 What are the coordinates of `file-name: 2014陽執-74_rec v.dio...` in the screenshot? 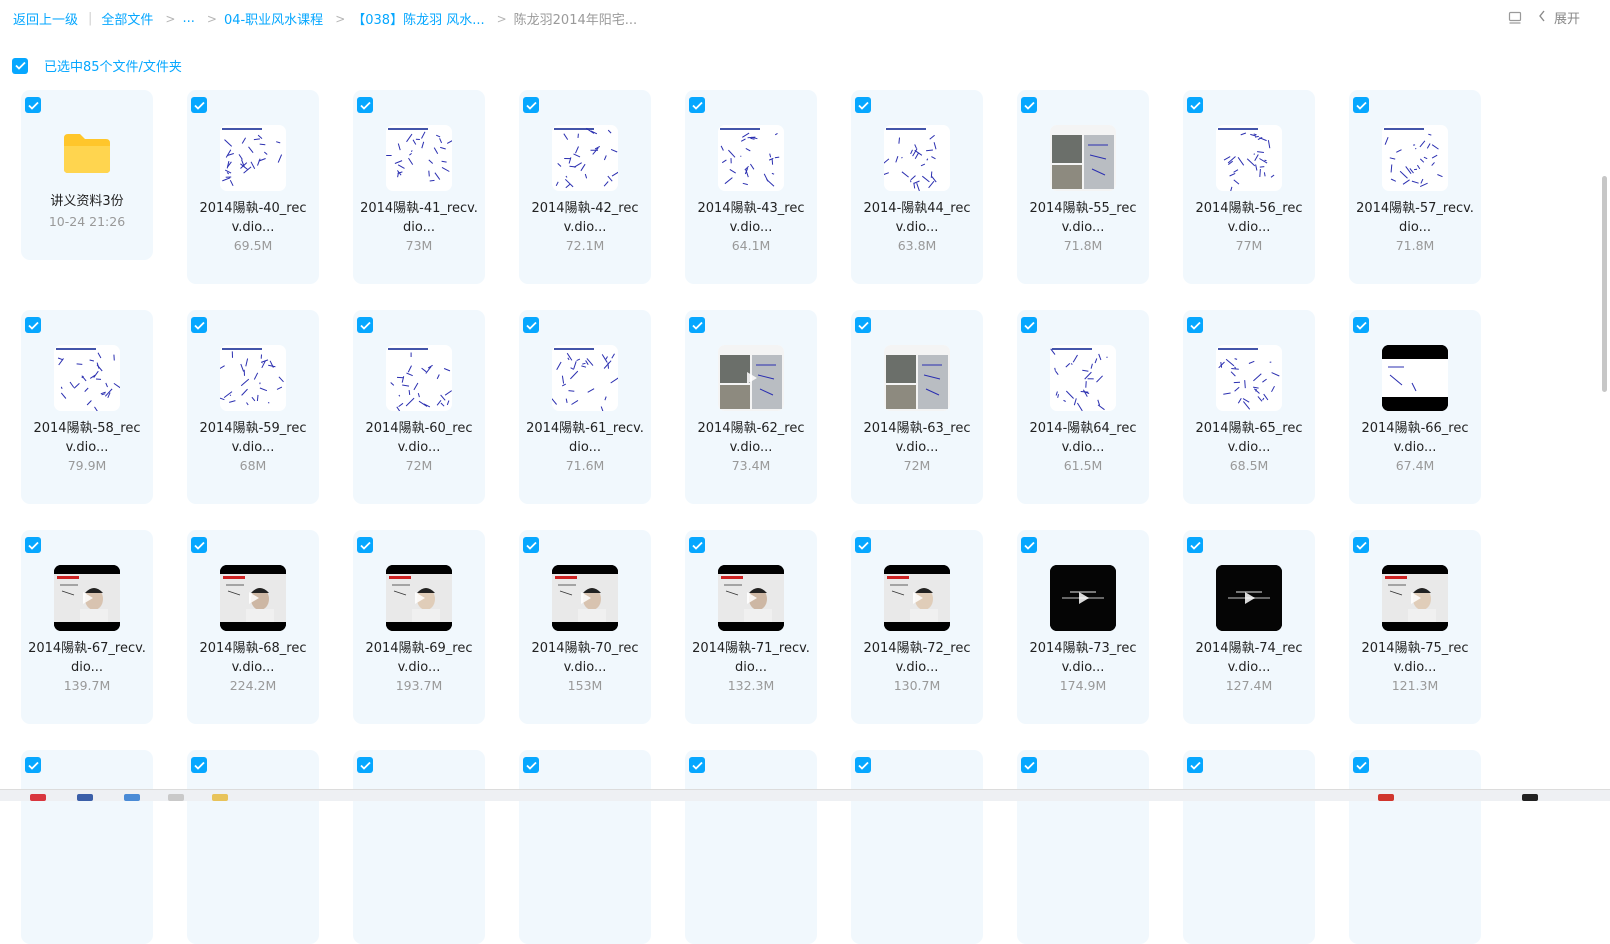 It's located at (1249, 658).